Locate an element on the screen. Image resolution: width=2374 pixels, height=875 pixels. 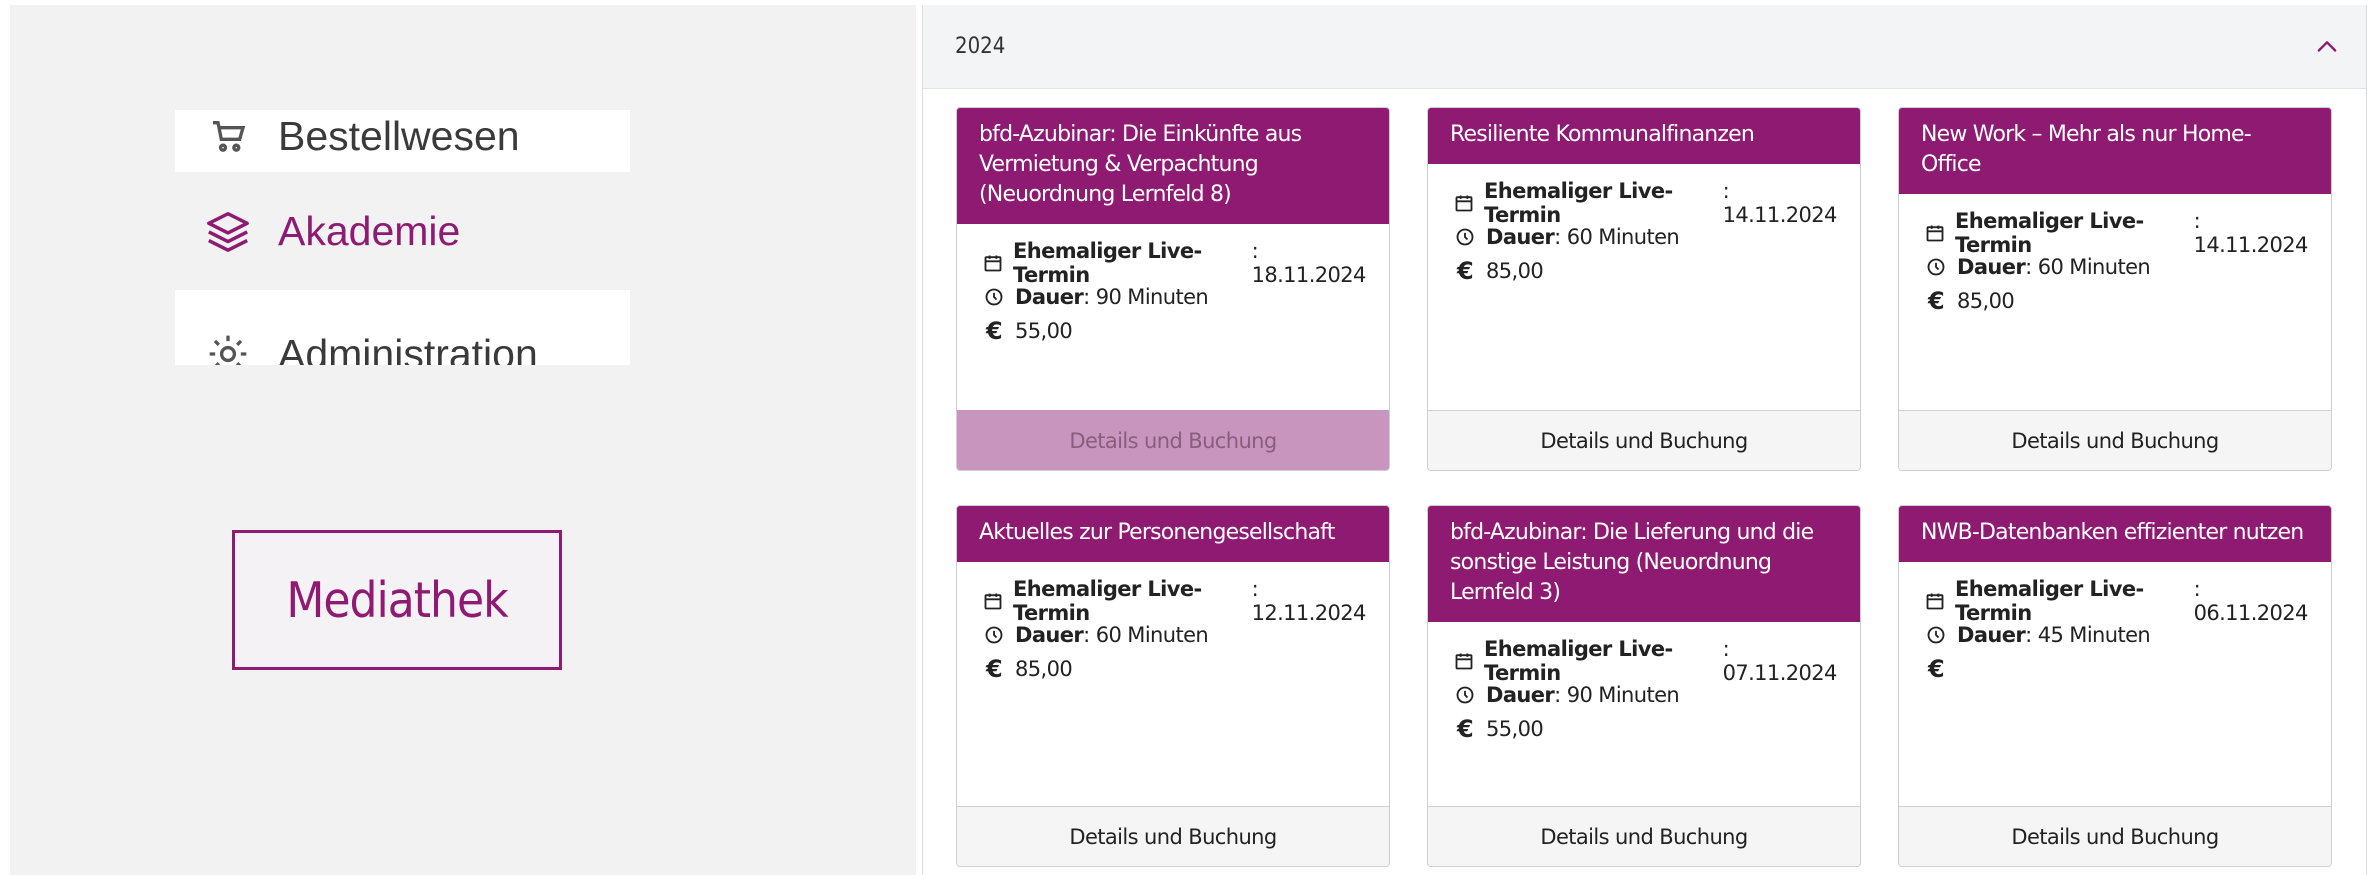
accordion-header: 2024 is located at coordinates (1644, 47).